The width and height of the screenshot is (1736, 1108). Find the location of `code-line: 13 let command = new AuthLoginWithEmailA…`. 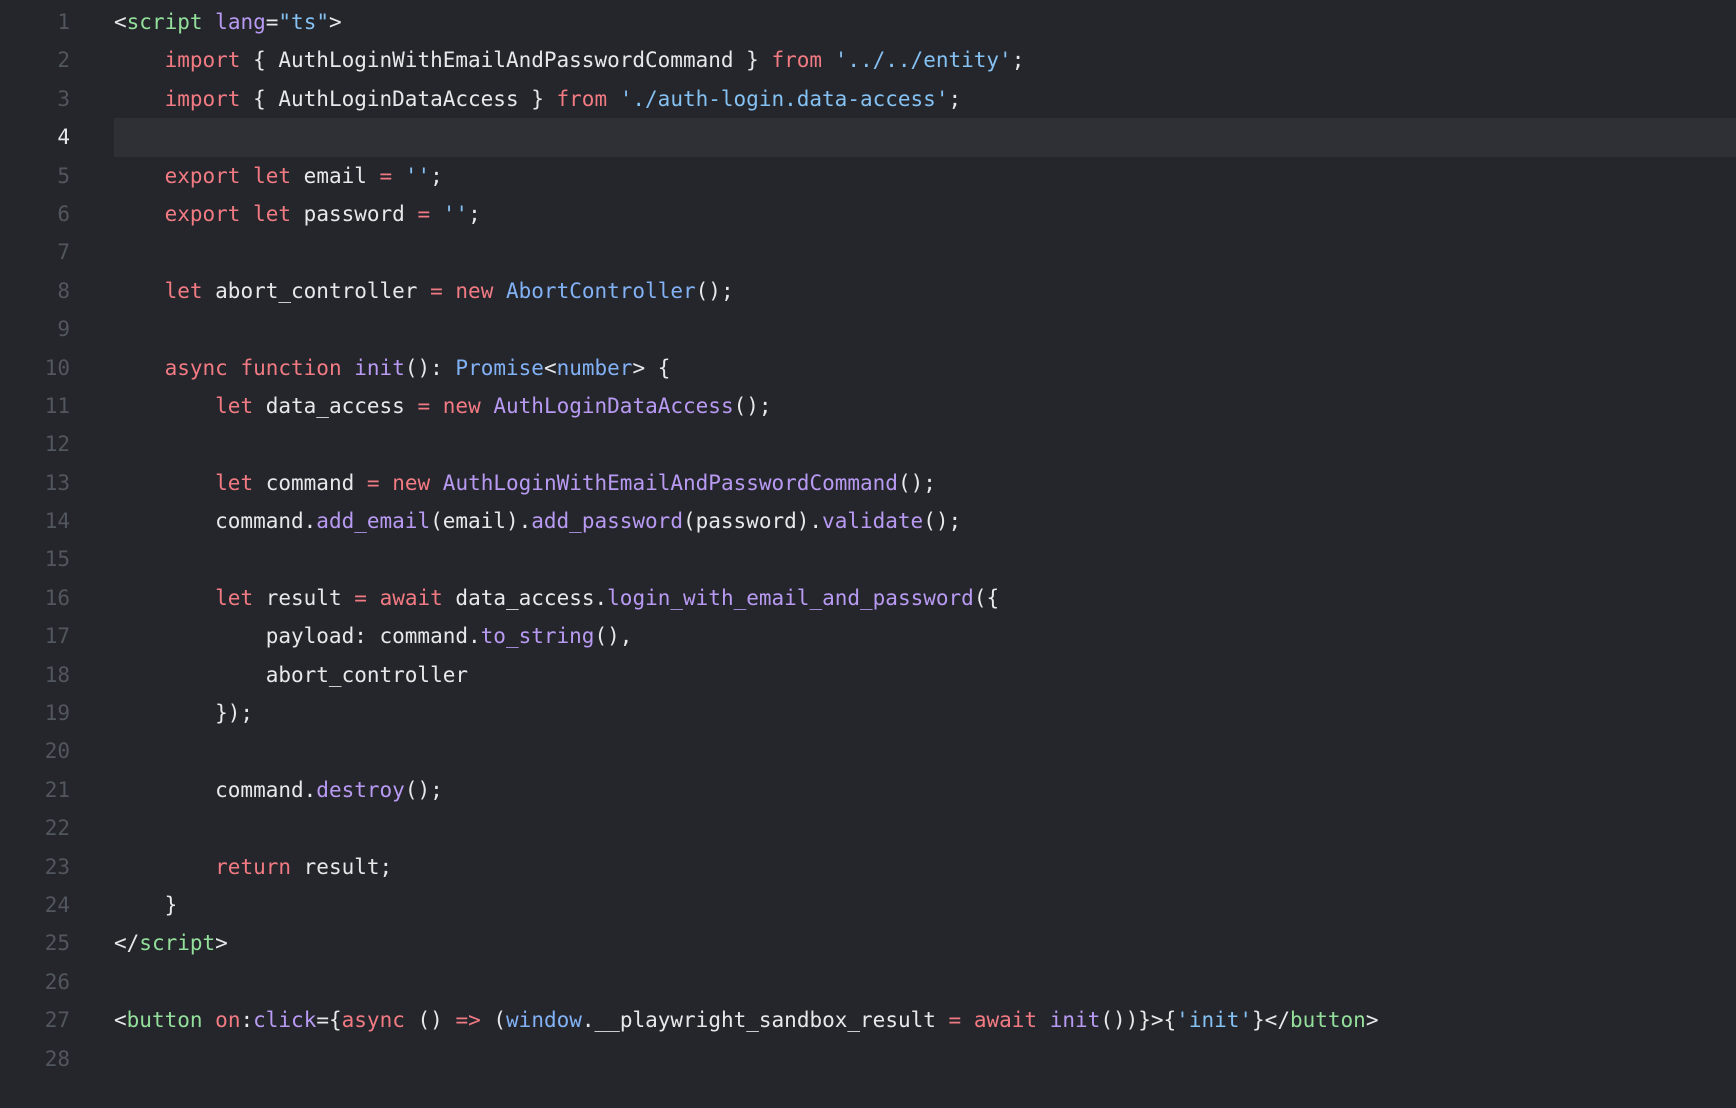

code-line: 13 let command = new AuthLoginWithEmailA… is located at coordinates (868, 483).